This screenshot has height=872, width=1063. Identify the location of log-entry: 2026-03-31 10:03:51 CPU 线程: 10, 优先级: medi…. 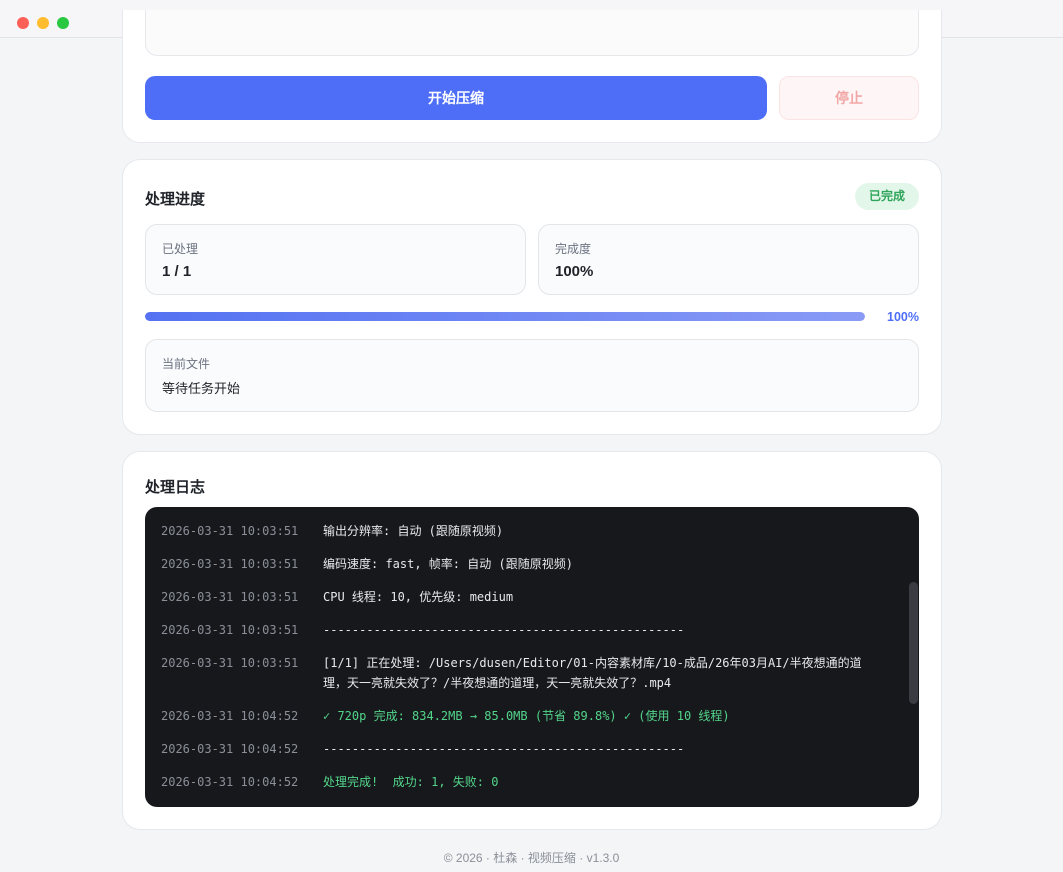
(526, 597).